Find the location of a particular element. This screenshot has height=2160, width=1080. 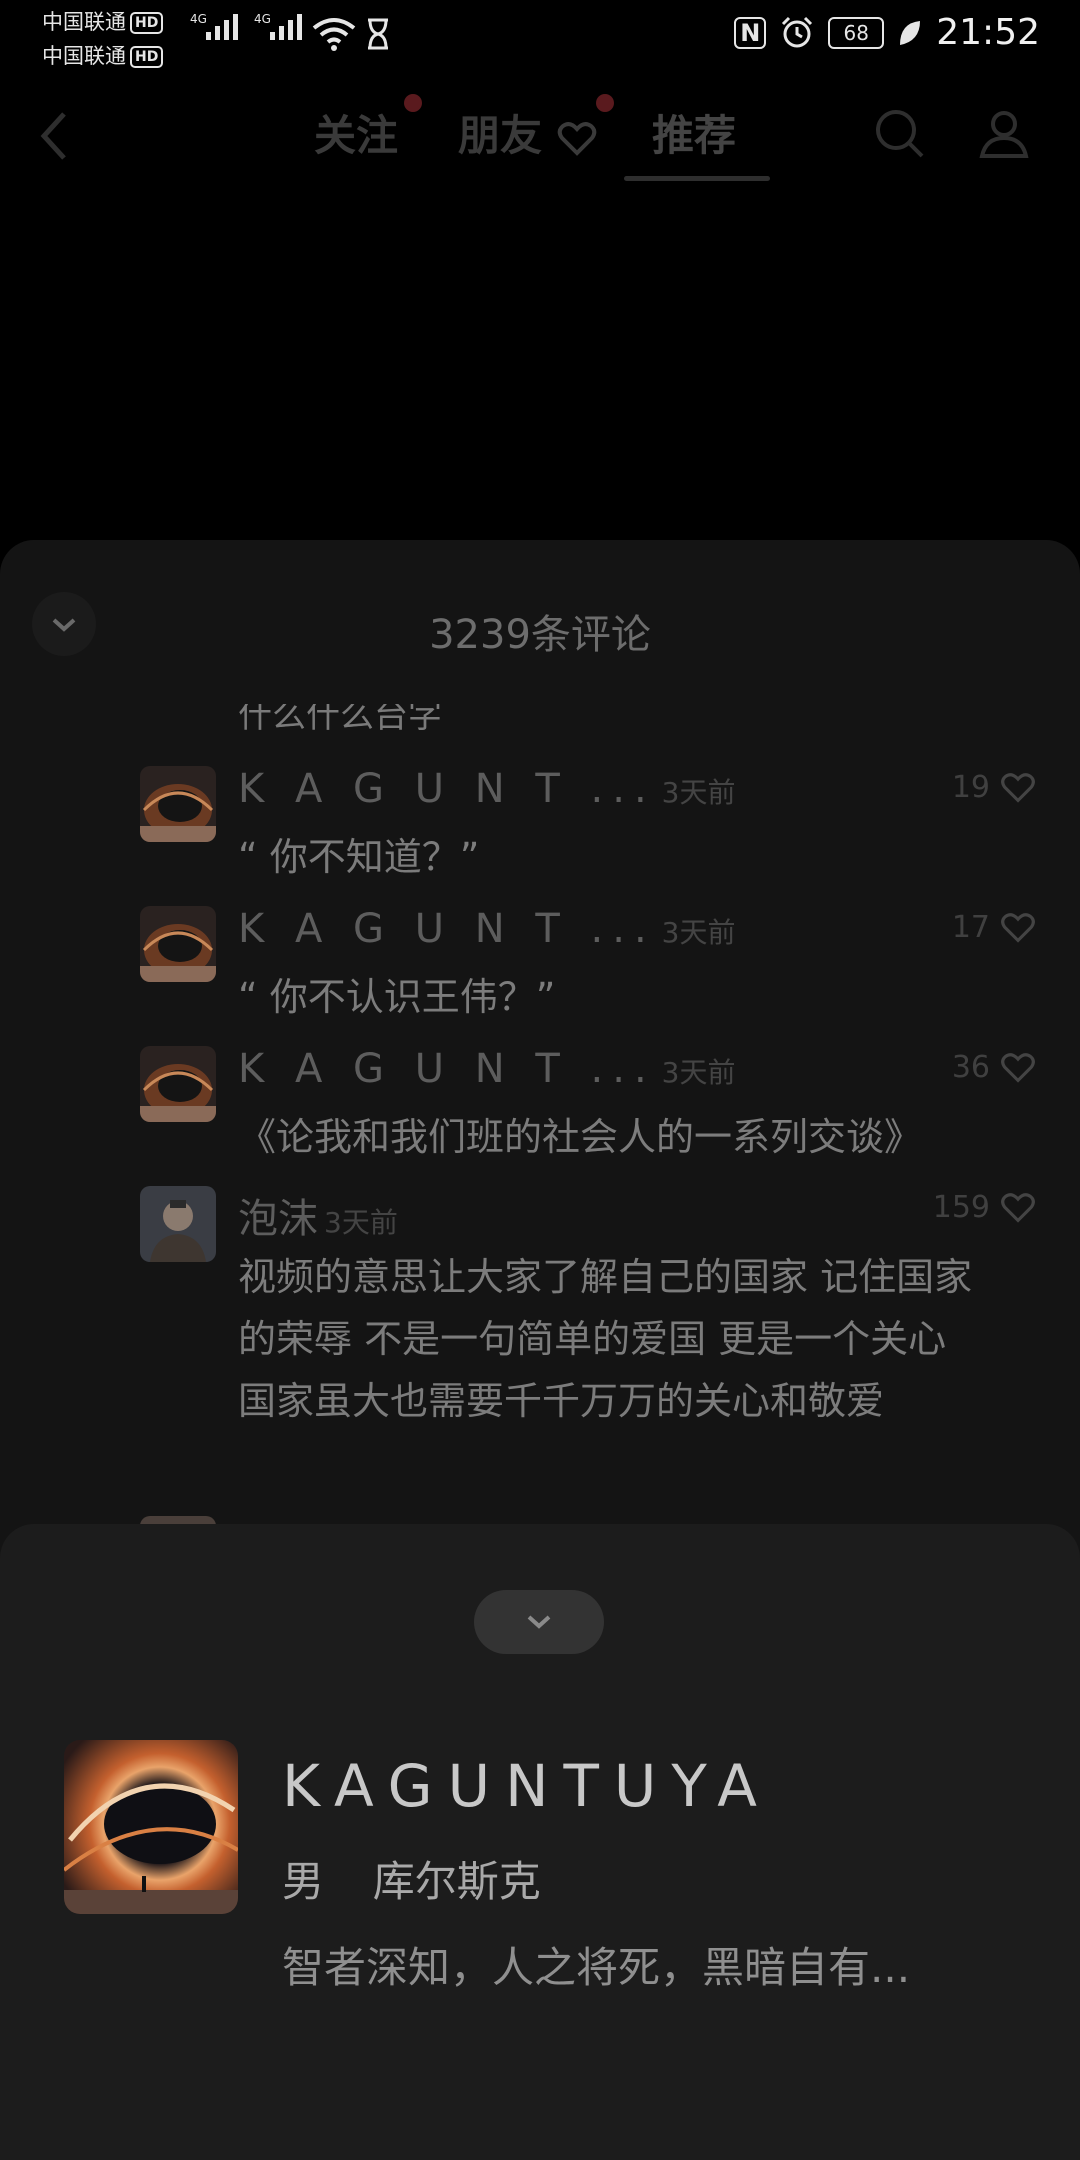

comment-text: 《论我和我们班的社会人的一系列交谈》 is located at coordinates (580, 1137).